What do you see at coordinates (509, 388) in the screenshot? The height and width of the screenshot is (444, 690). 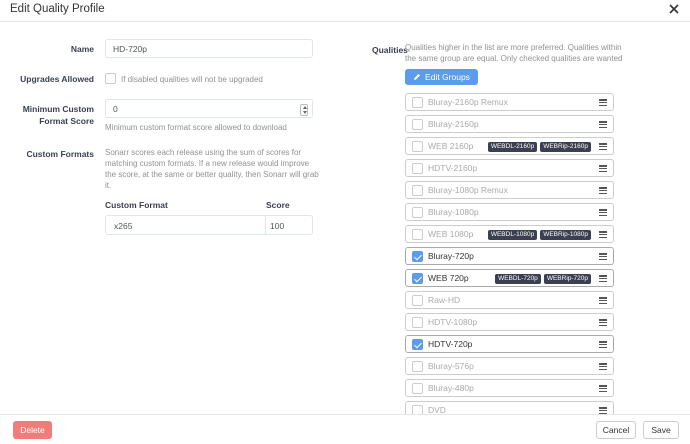 I see `quality-item: Bluray-480p` at bounding box center [509, 388].